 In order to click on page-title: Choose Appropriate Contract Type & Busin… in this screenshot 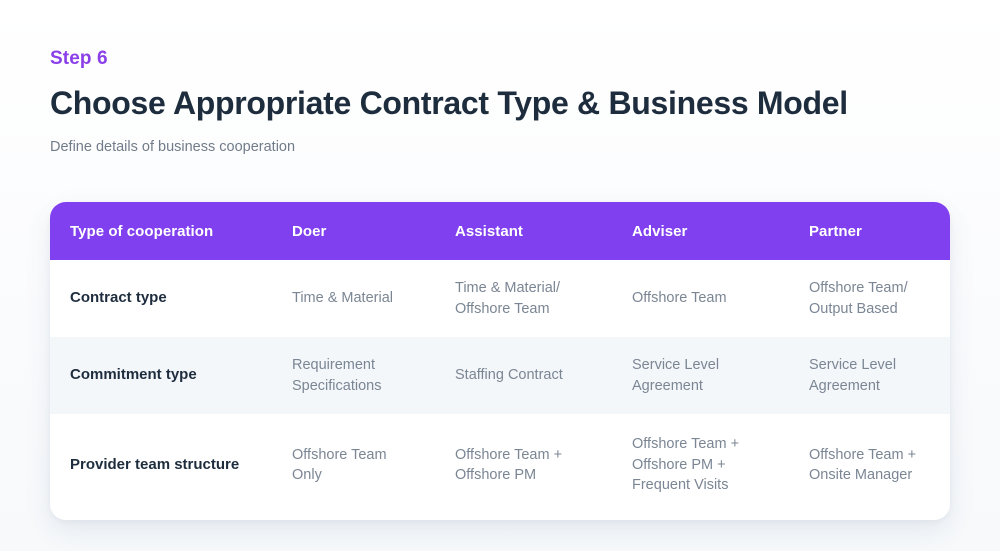, I will do `click(449, 102)`.